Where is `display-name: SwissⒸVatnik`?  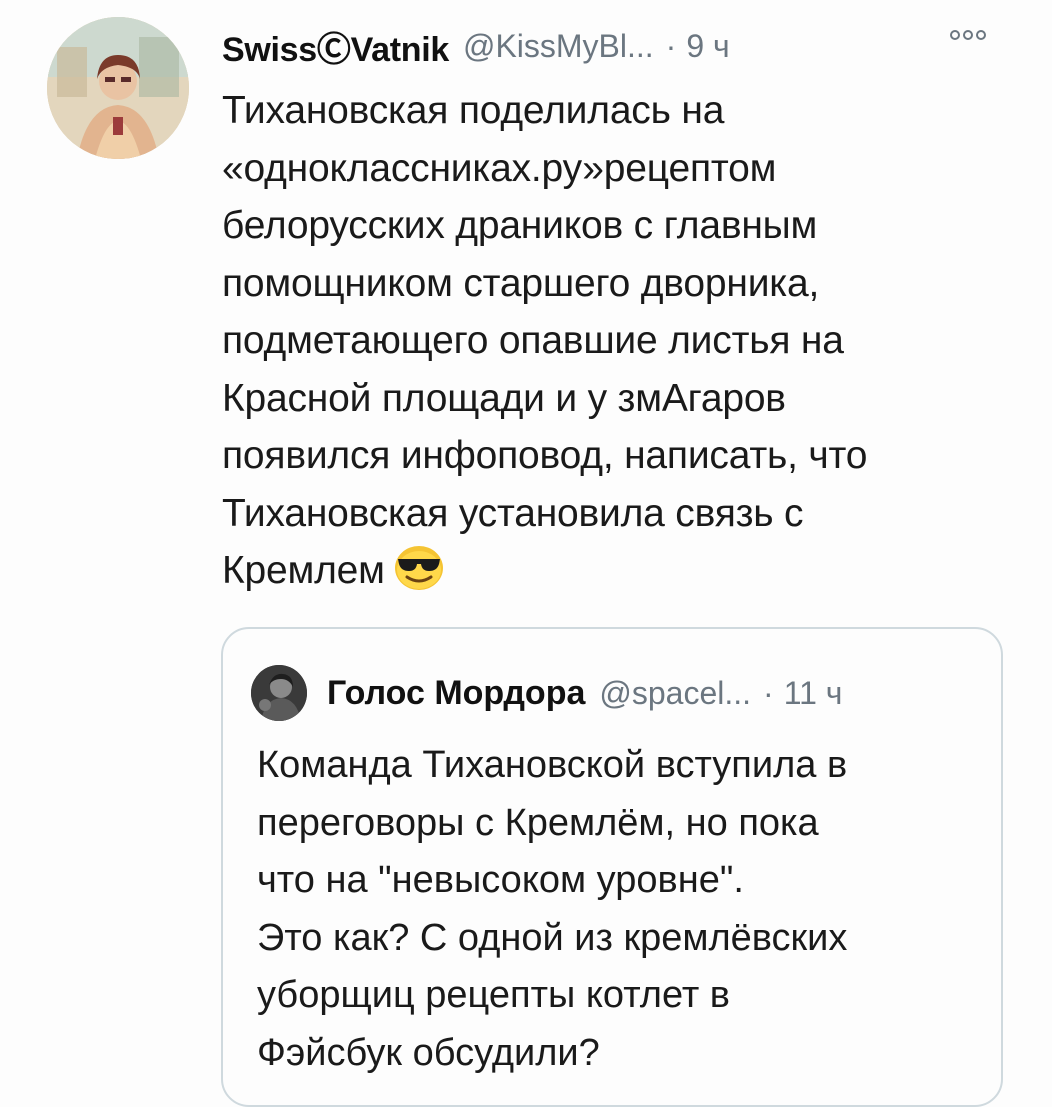 display-name: SwissⒸVatnik is located at coordinates (335, 46).